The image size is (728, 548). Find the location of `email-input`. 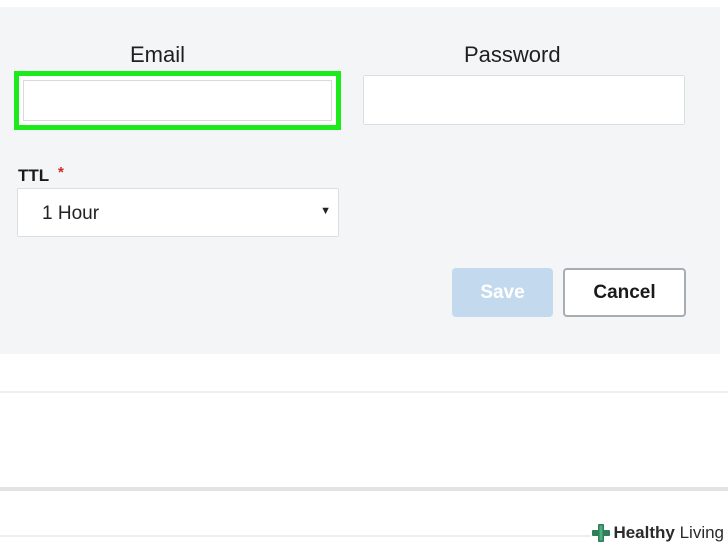

email-input is located at coordinates (177, 100).